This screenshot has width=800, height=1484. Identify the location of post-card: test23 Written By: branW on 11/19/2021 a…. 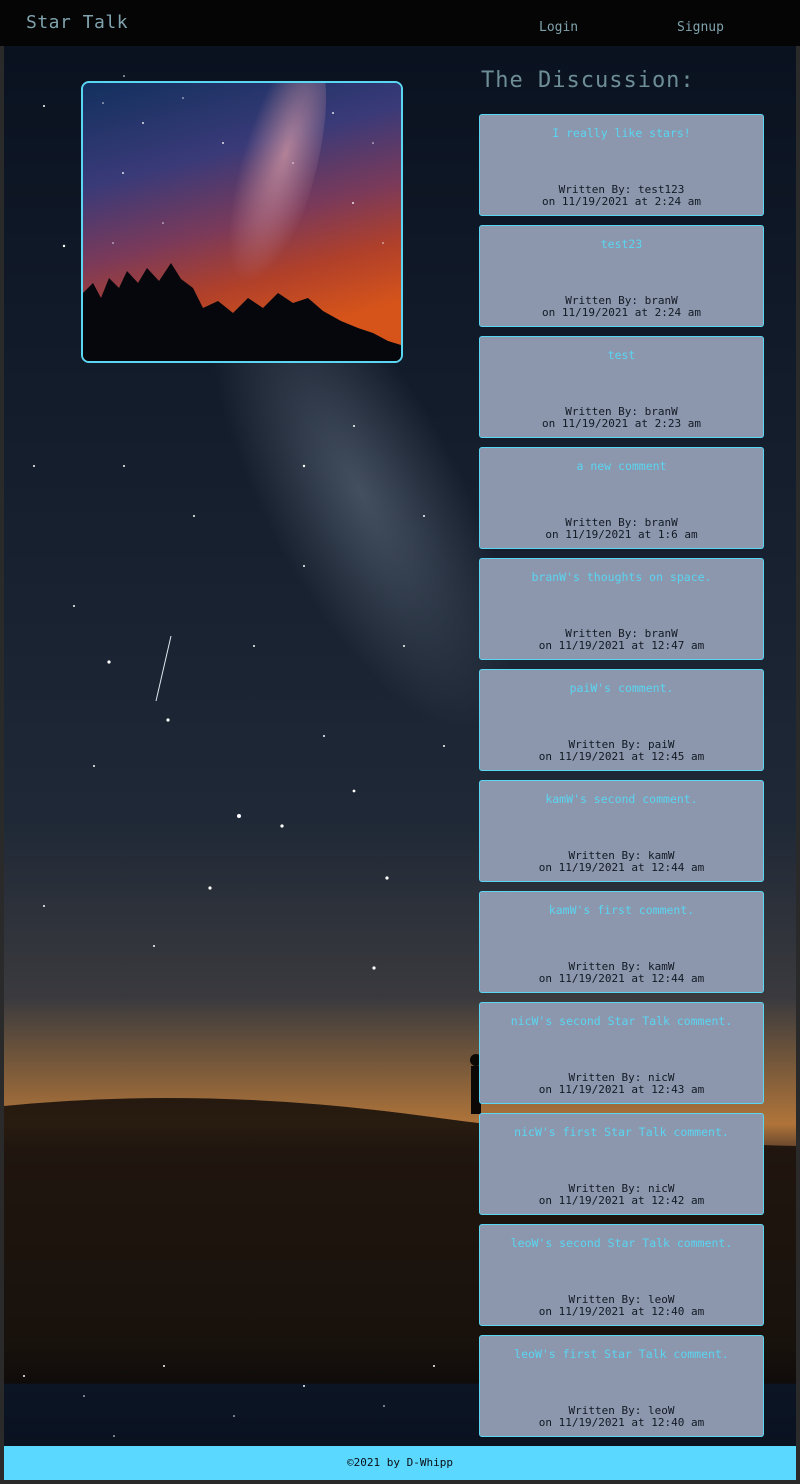
(621, 276).